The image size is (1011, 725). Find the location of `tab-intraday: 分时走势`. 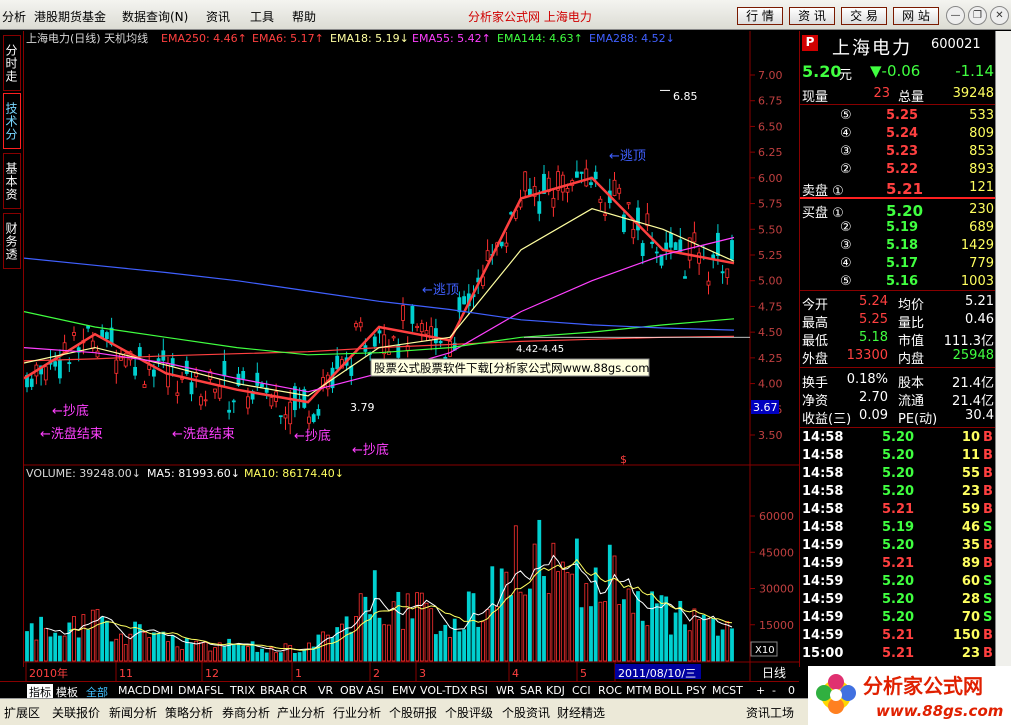

tab-intraday: 分时走势 is located at coordinates (10, 63).